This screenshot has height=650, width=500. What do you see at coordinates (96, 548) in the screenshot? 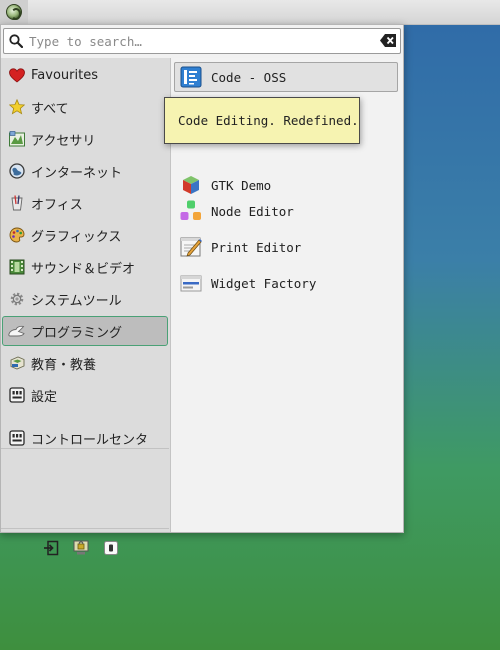
I see `session-actions` at bounding box center [96, 548].